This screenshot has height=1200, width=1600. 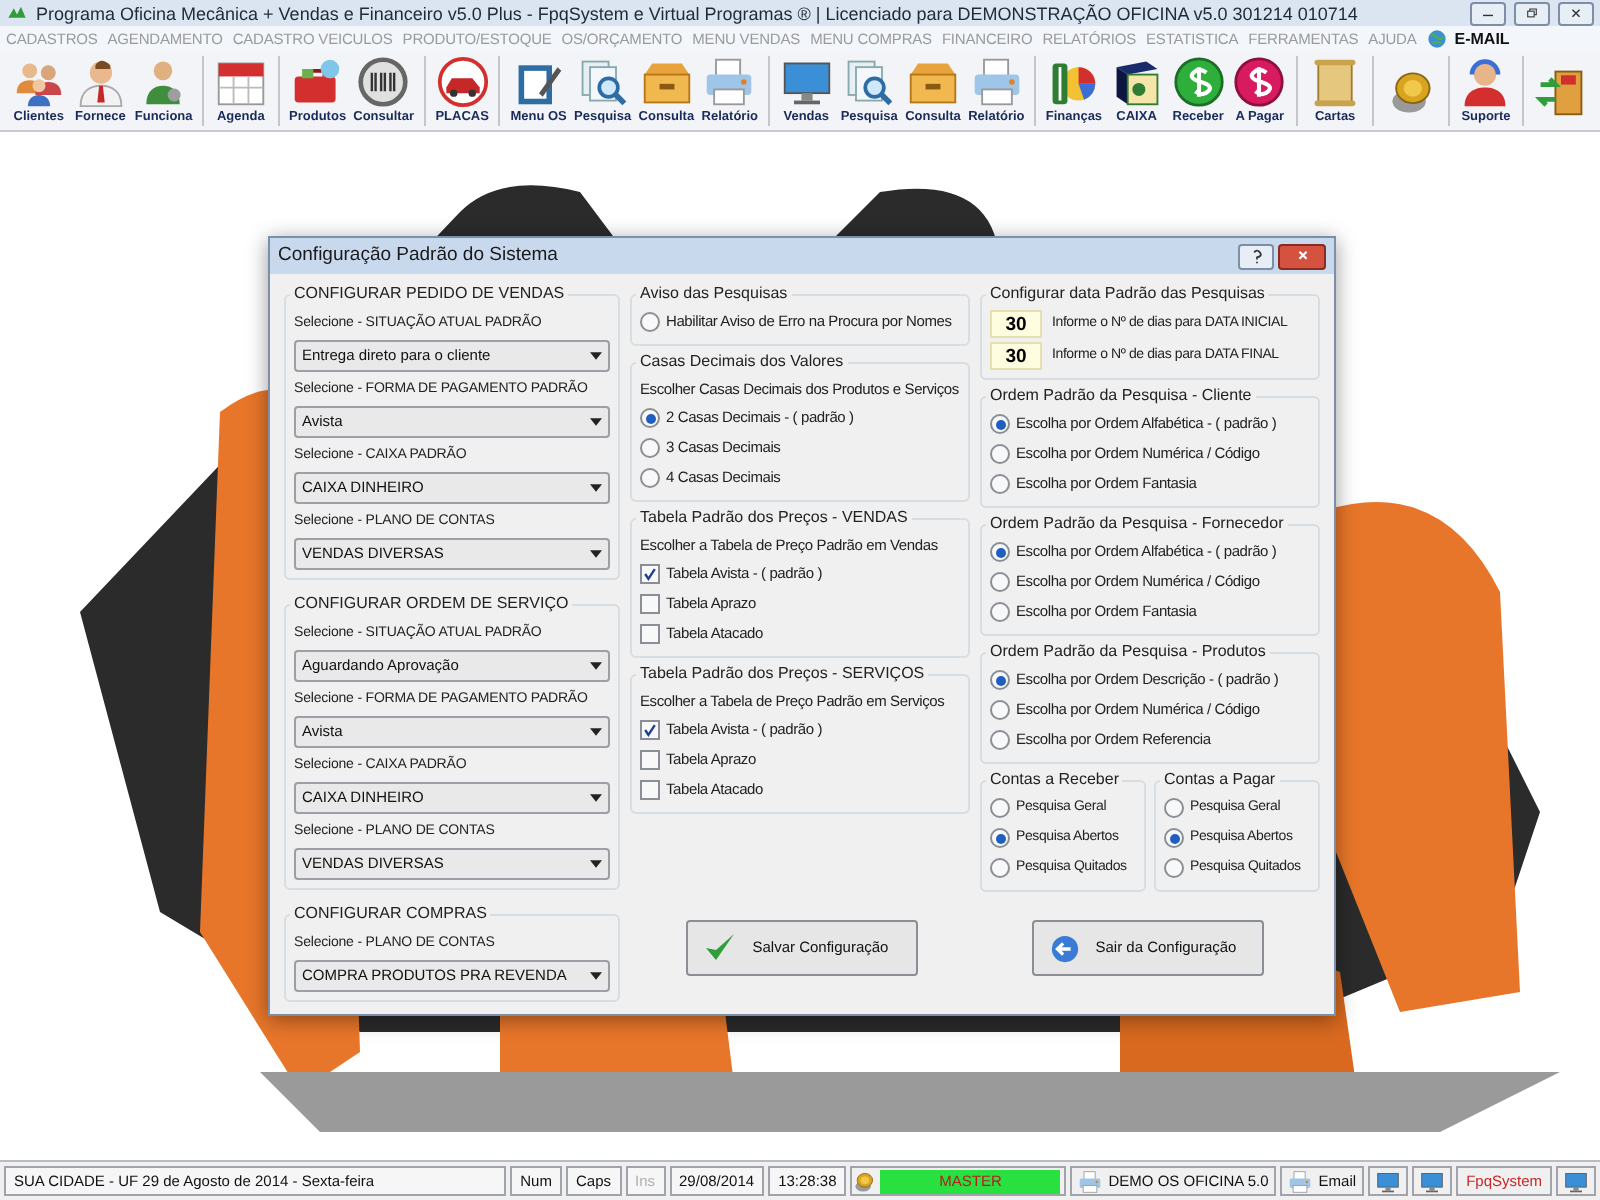 I want to click on email-menu-item: E-MAIL, so click(x=1468, y=39).